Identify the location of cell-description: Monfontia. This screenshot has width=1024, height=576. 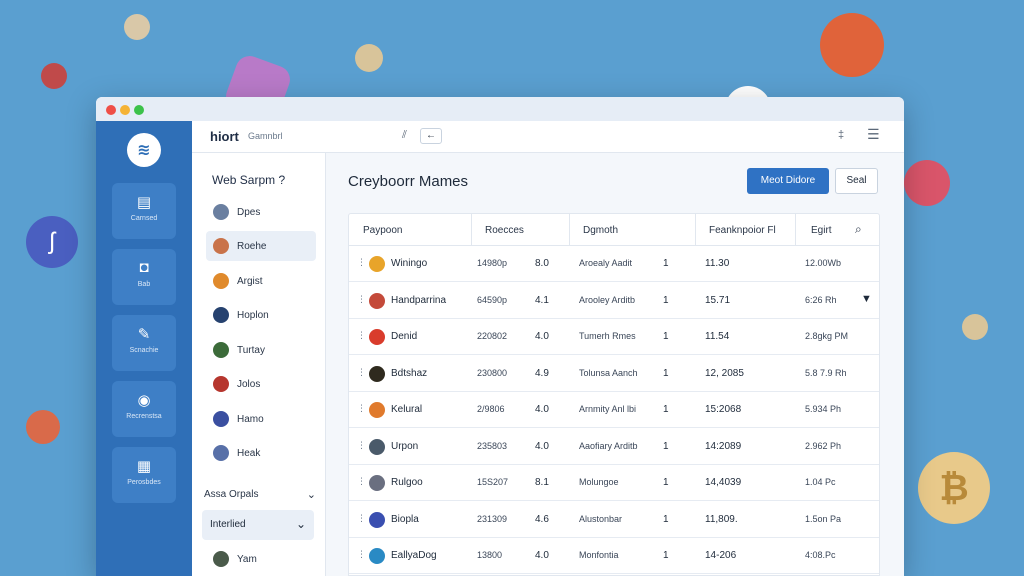
(599, 555).